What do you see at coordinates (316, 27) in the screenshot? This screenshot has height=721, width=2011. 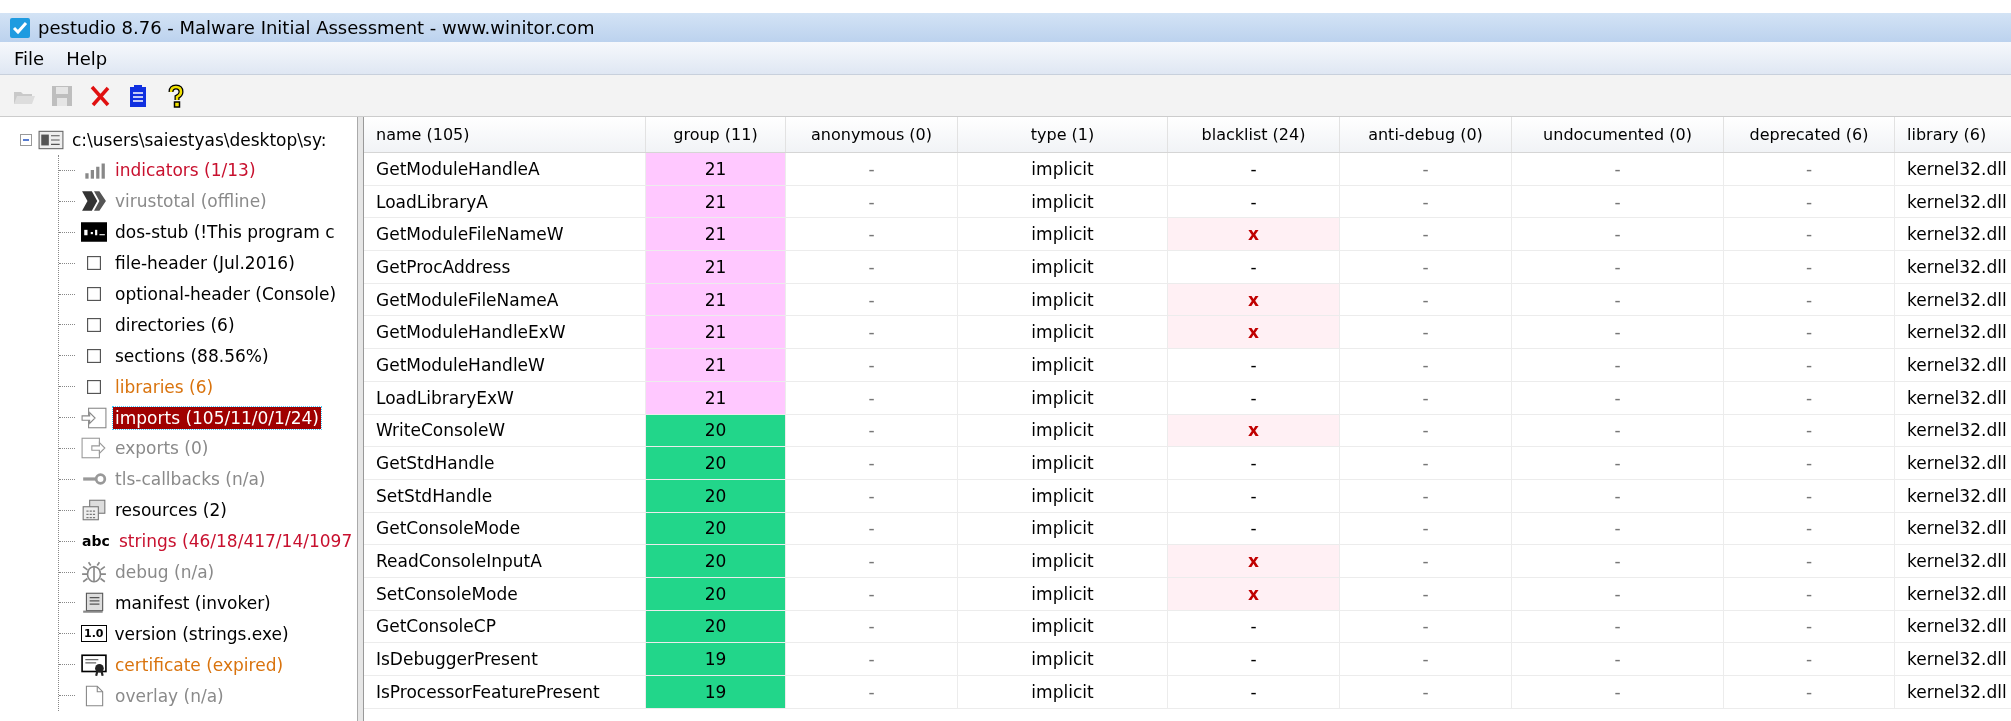 I see `window-title: pestudio 8.76 - Malware Initial Assessment - www.winitor.com` at bounding box center [316, 27].